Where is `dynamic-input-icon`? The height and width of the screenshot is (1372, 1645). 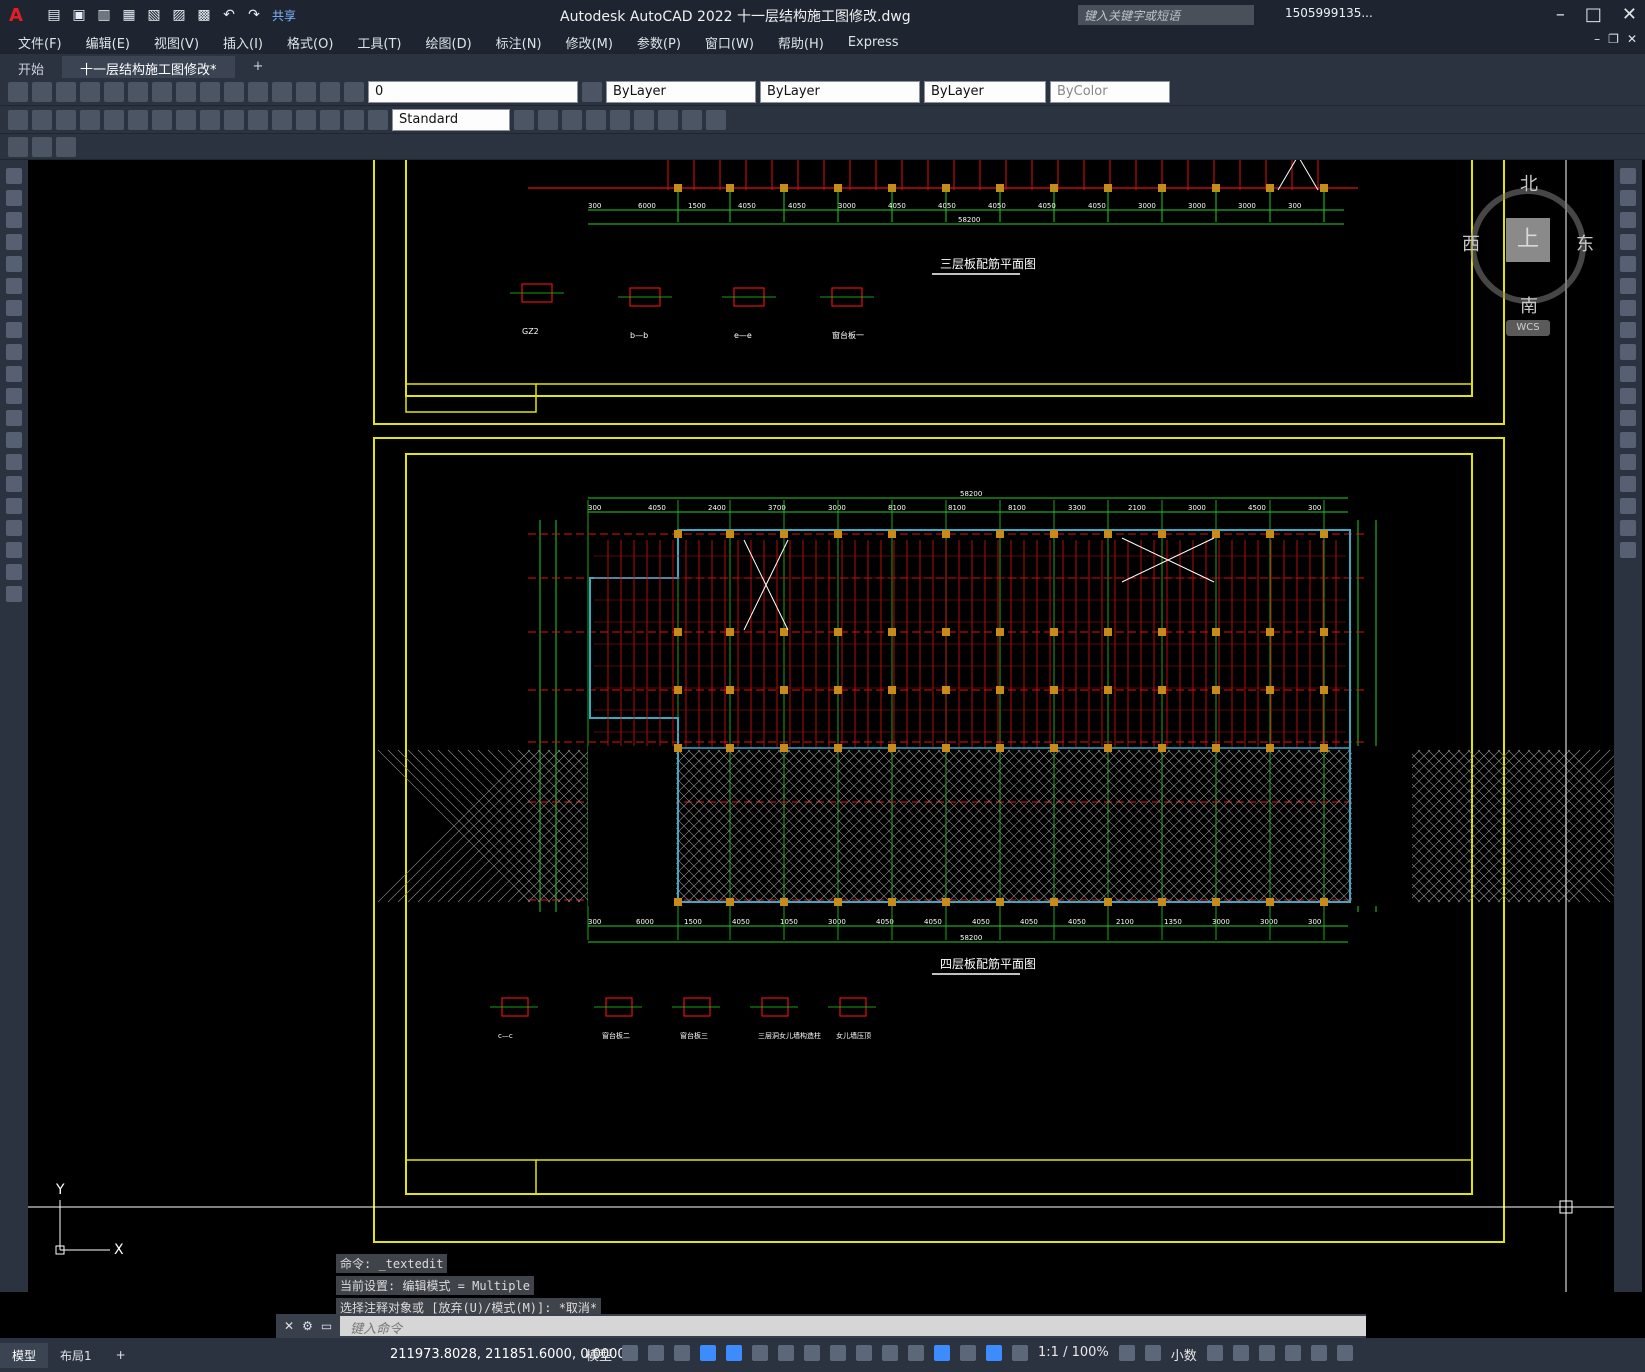
dynamic-input-icon is located at coordinates (708, 1353).